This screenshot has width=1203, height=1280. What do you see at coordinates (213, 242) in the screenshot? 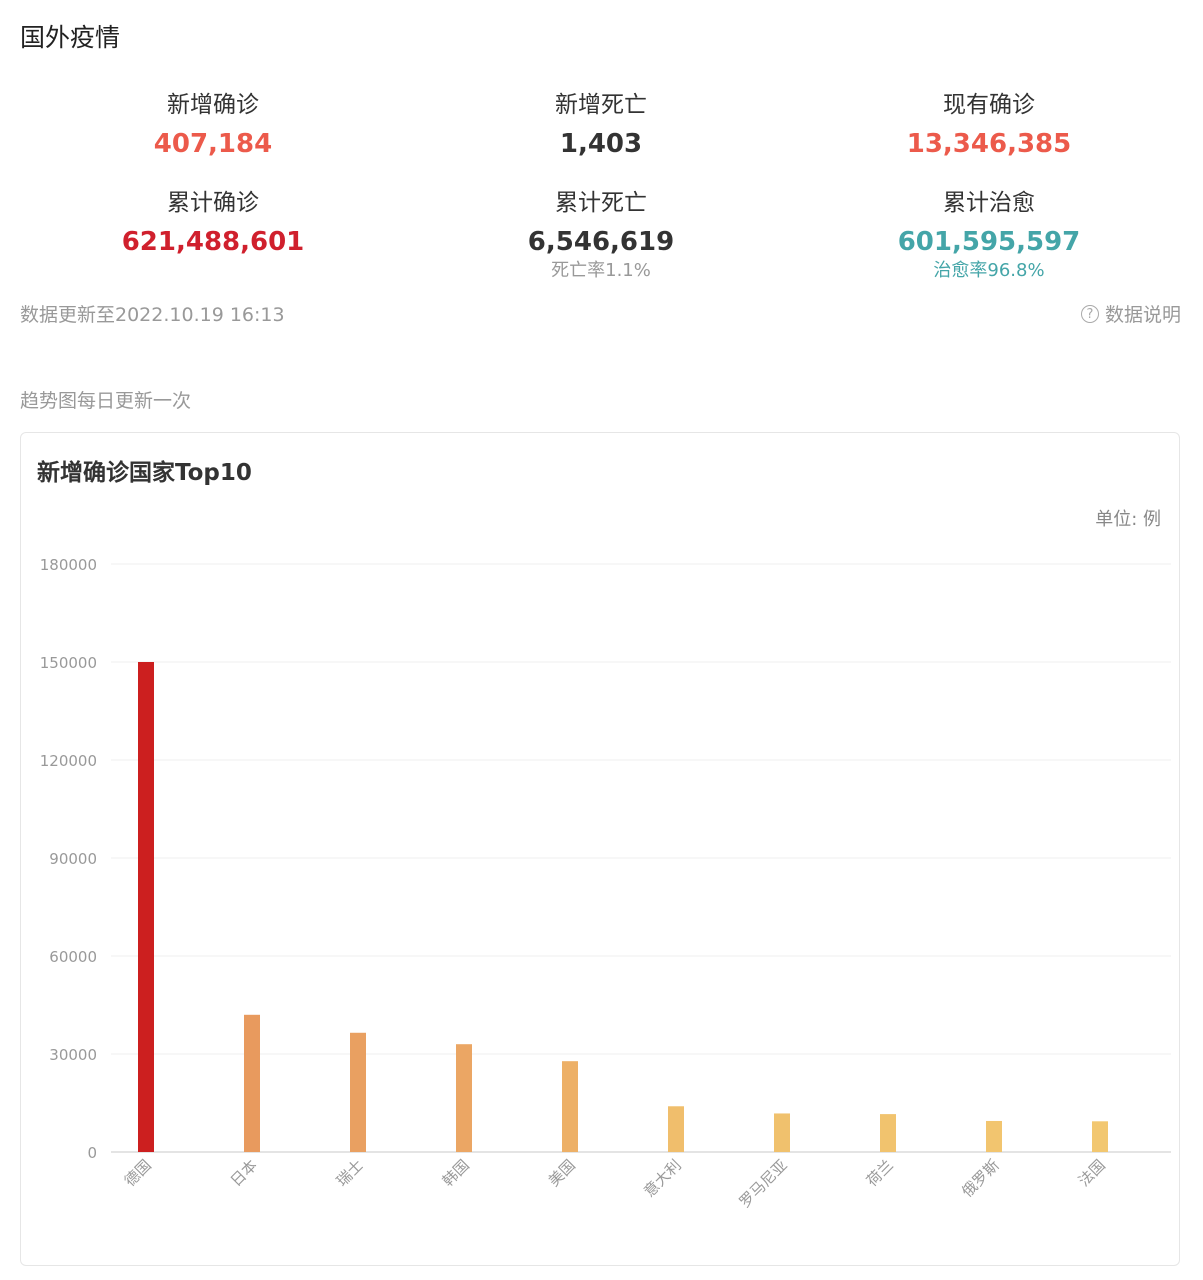
I see `stat-value: 621,488,601` at bounding box center [213, 242].